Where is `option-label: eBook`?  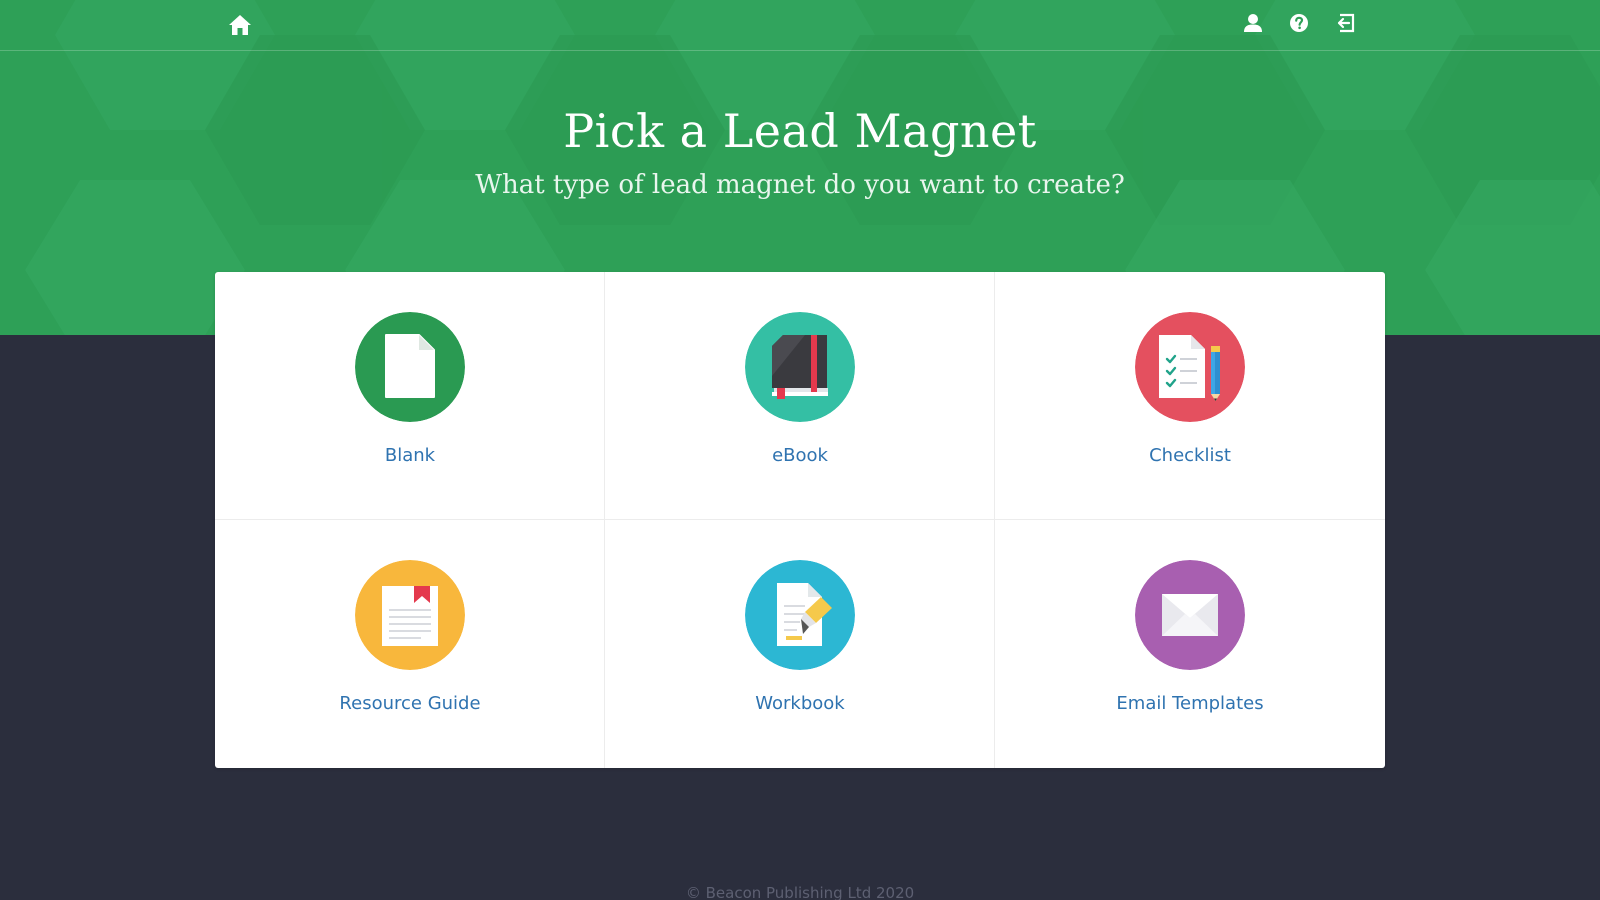
option-label: eBook is located at coordinates (800, 455).